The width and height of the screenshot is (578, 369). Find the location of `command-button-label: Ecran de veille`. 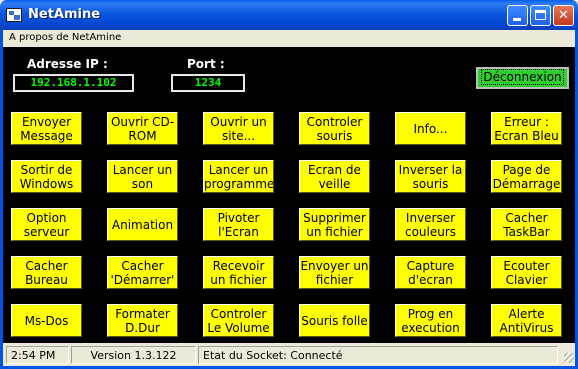

command-button-label: Ecran de veille is located at coordinates (334, 176).